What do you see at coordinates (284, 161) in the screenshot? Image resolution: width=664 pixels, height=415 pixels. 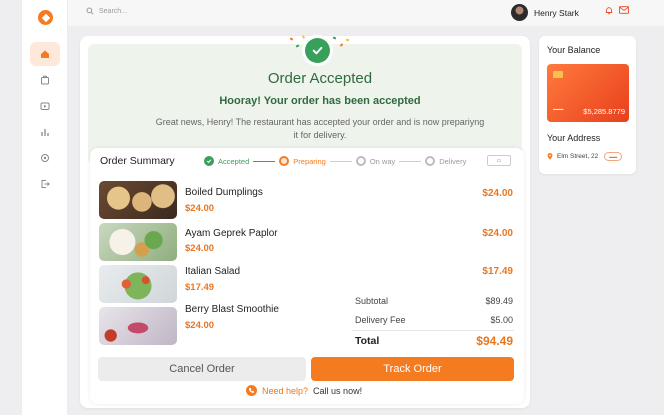 I see `step-preparing-icon` at bounding box center [284, 161].